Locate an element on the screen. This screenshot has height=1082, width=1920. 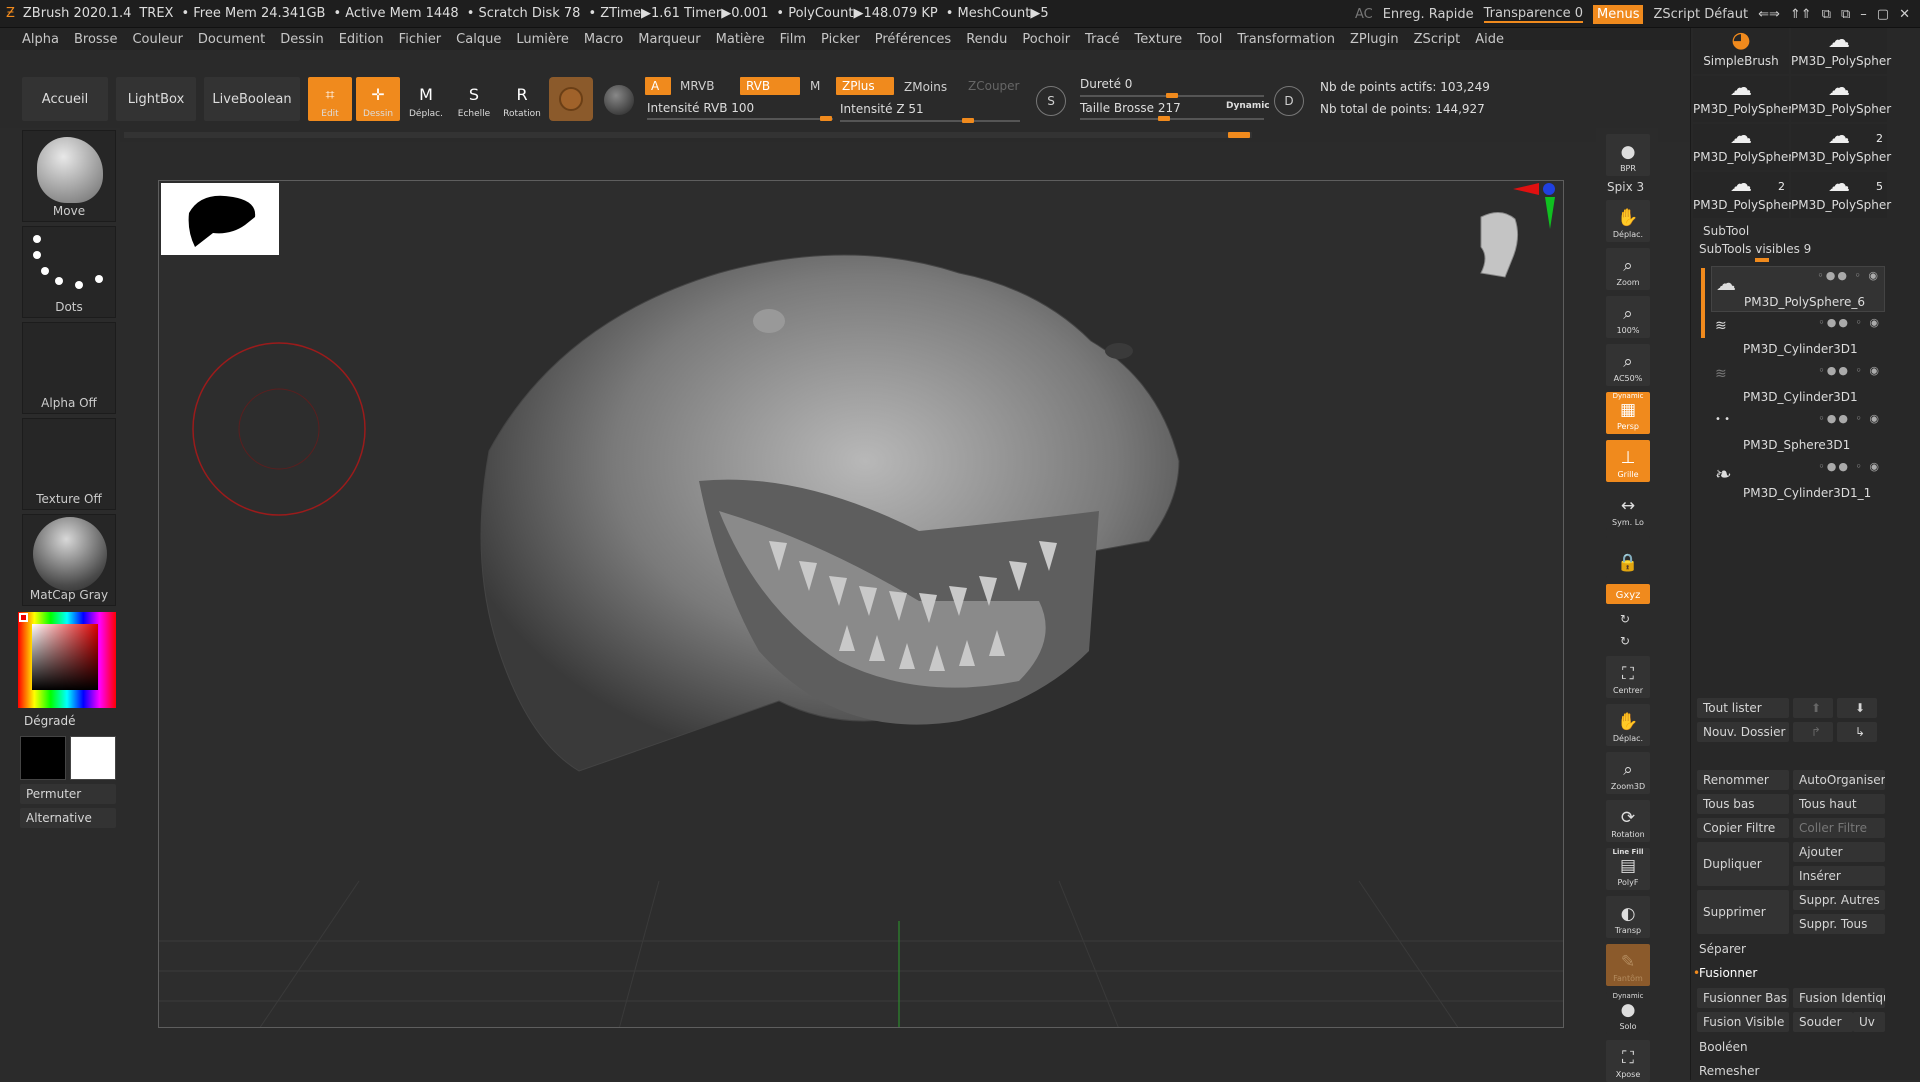
minimize-icon: – is located at coordinates (1863, 14).